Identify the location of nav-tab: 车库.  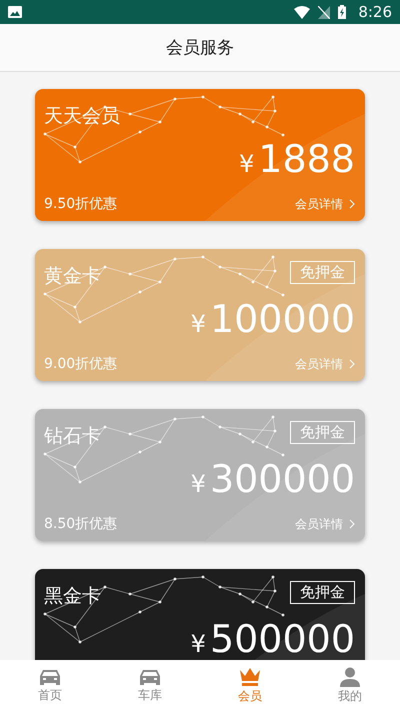
(150, 685).